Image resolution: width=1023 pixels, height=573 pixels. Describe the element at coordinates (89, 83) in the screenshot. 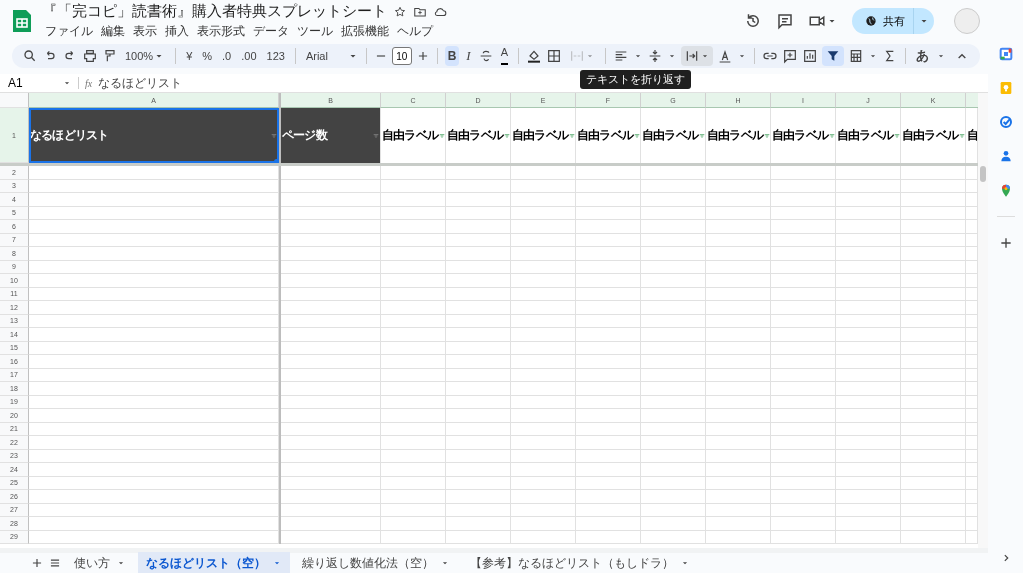

I see `fx-label: fx` at that location.